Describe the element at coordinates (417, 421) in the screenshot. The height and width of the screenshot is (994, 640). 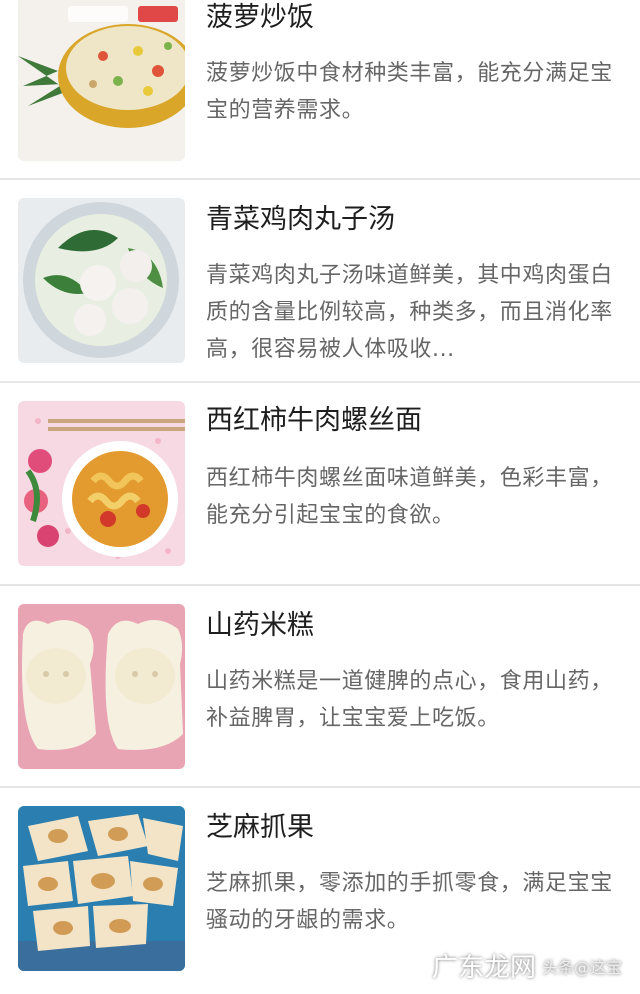
I see `recipe-title: 西红柿牛肉螺丝面` at that location.